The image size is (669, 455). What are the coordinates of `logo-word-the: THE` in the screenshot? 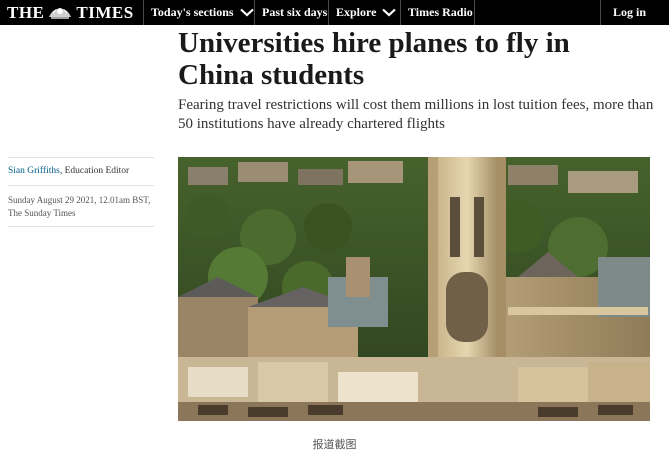 It's located at (26, 12).